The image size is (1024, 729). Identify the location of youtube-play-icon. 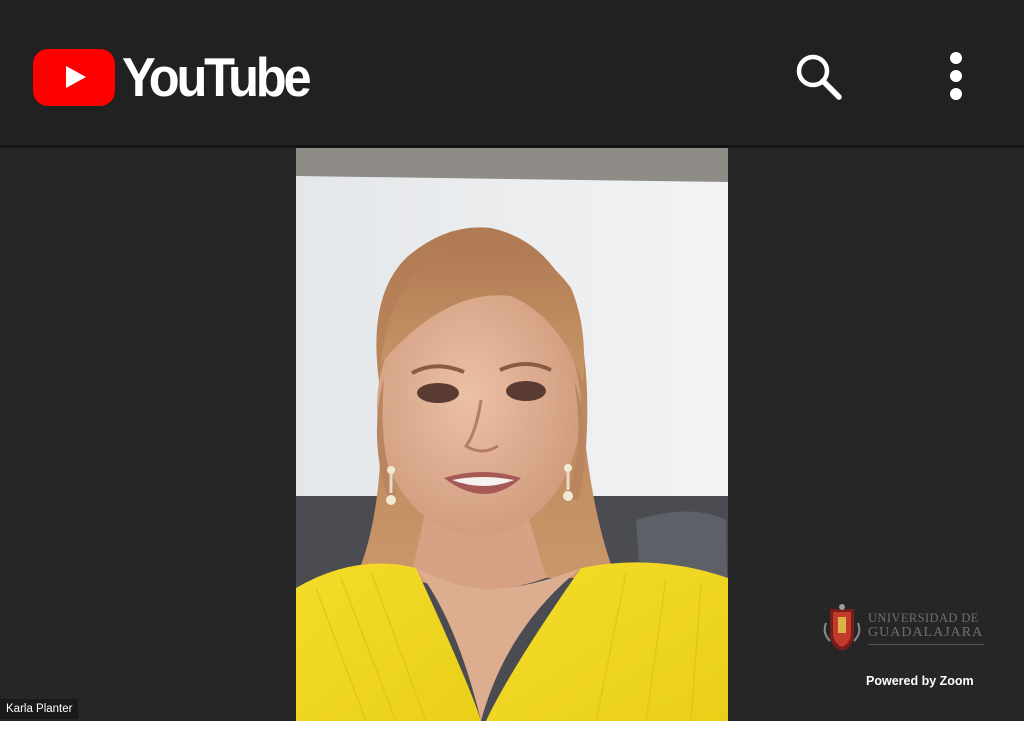
(74, 77).